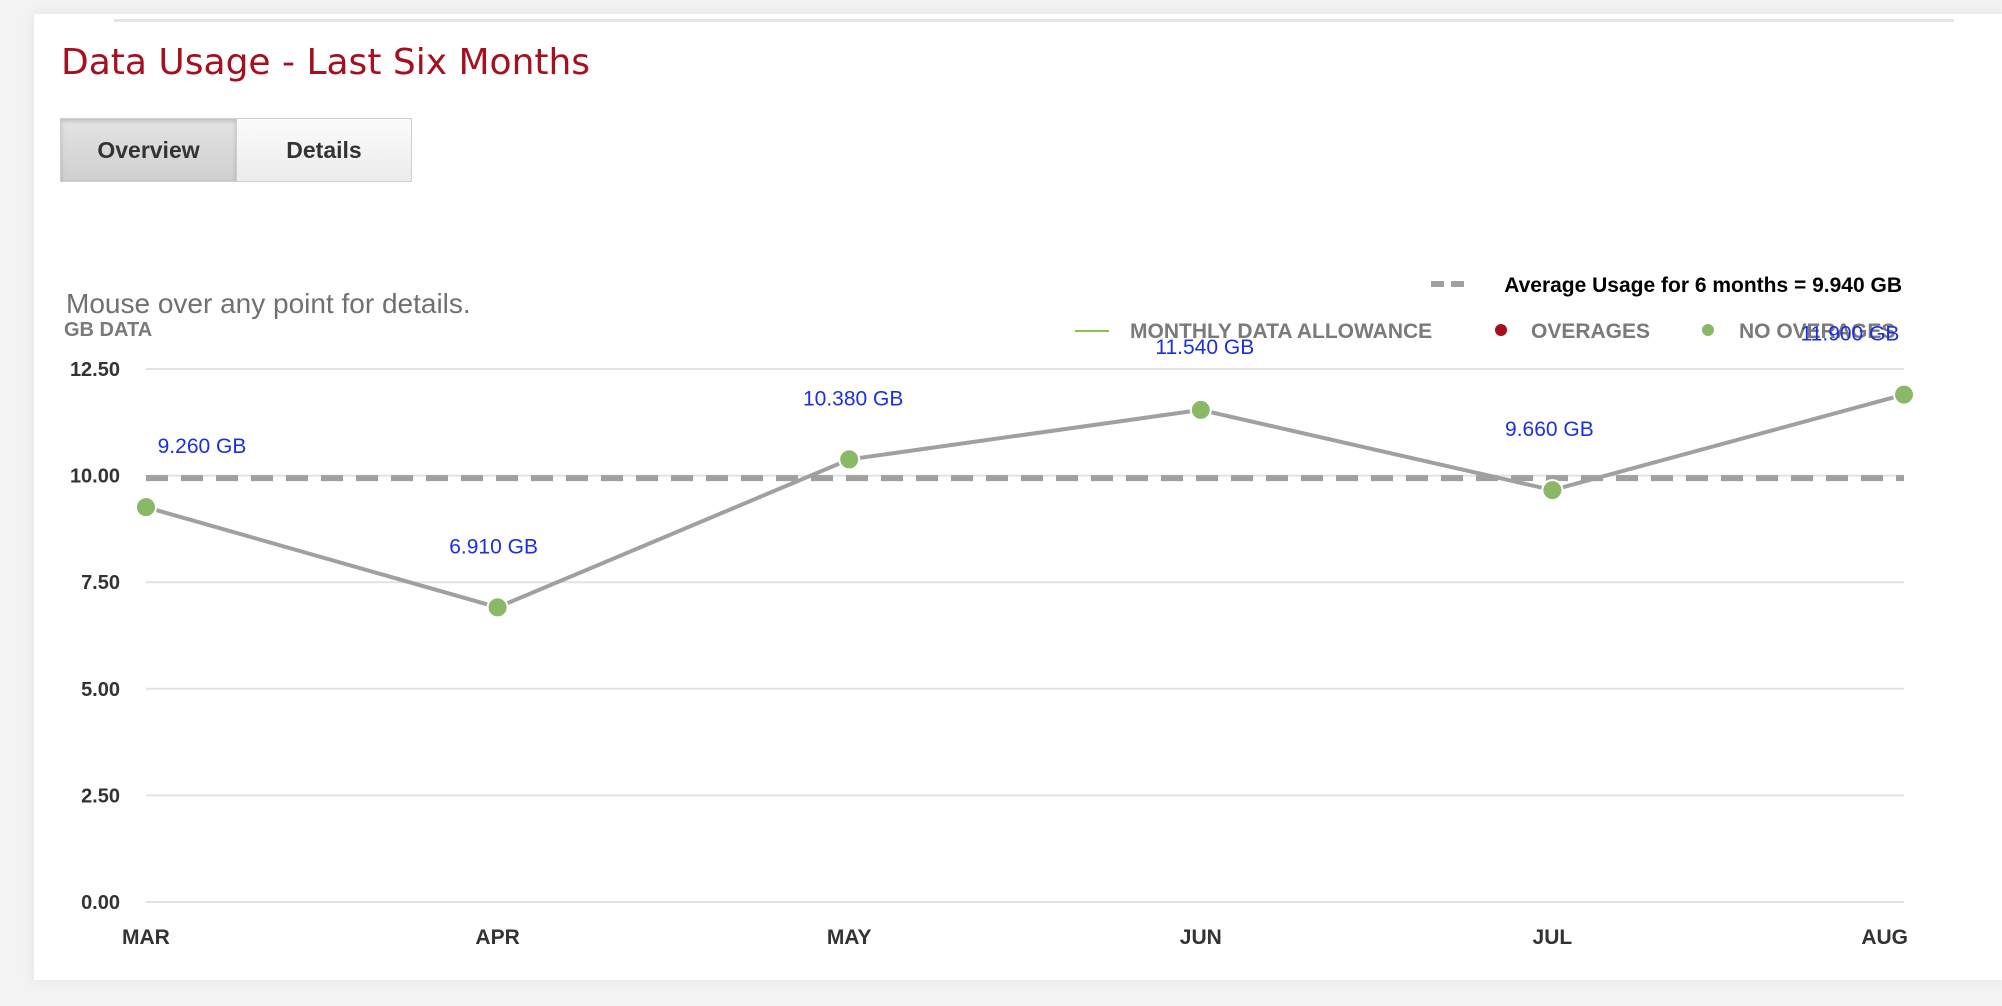  What do you see at coordinates (100, 903) in the screenshot?
I see `y-tick-label: 0.00` at bounding box center [100, 903].